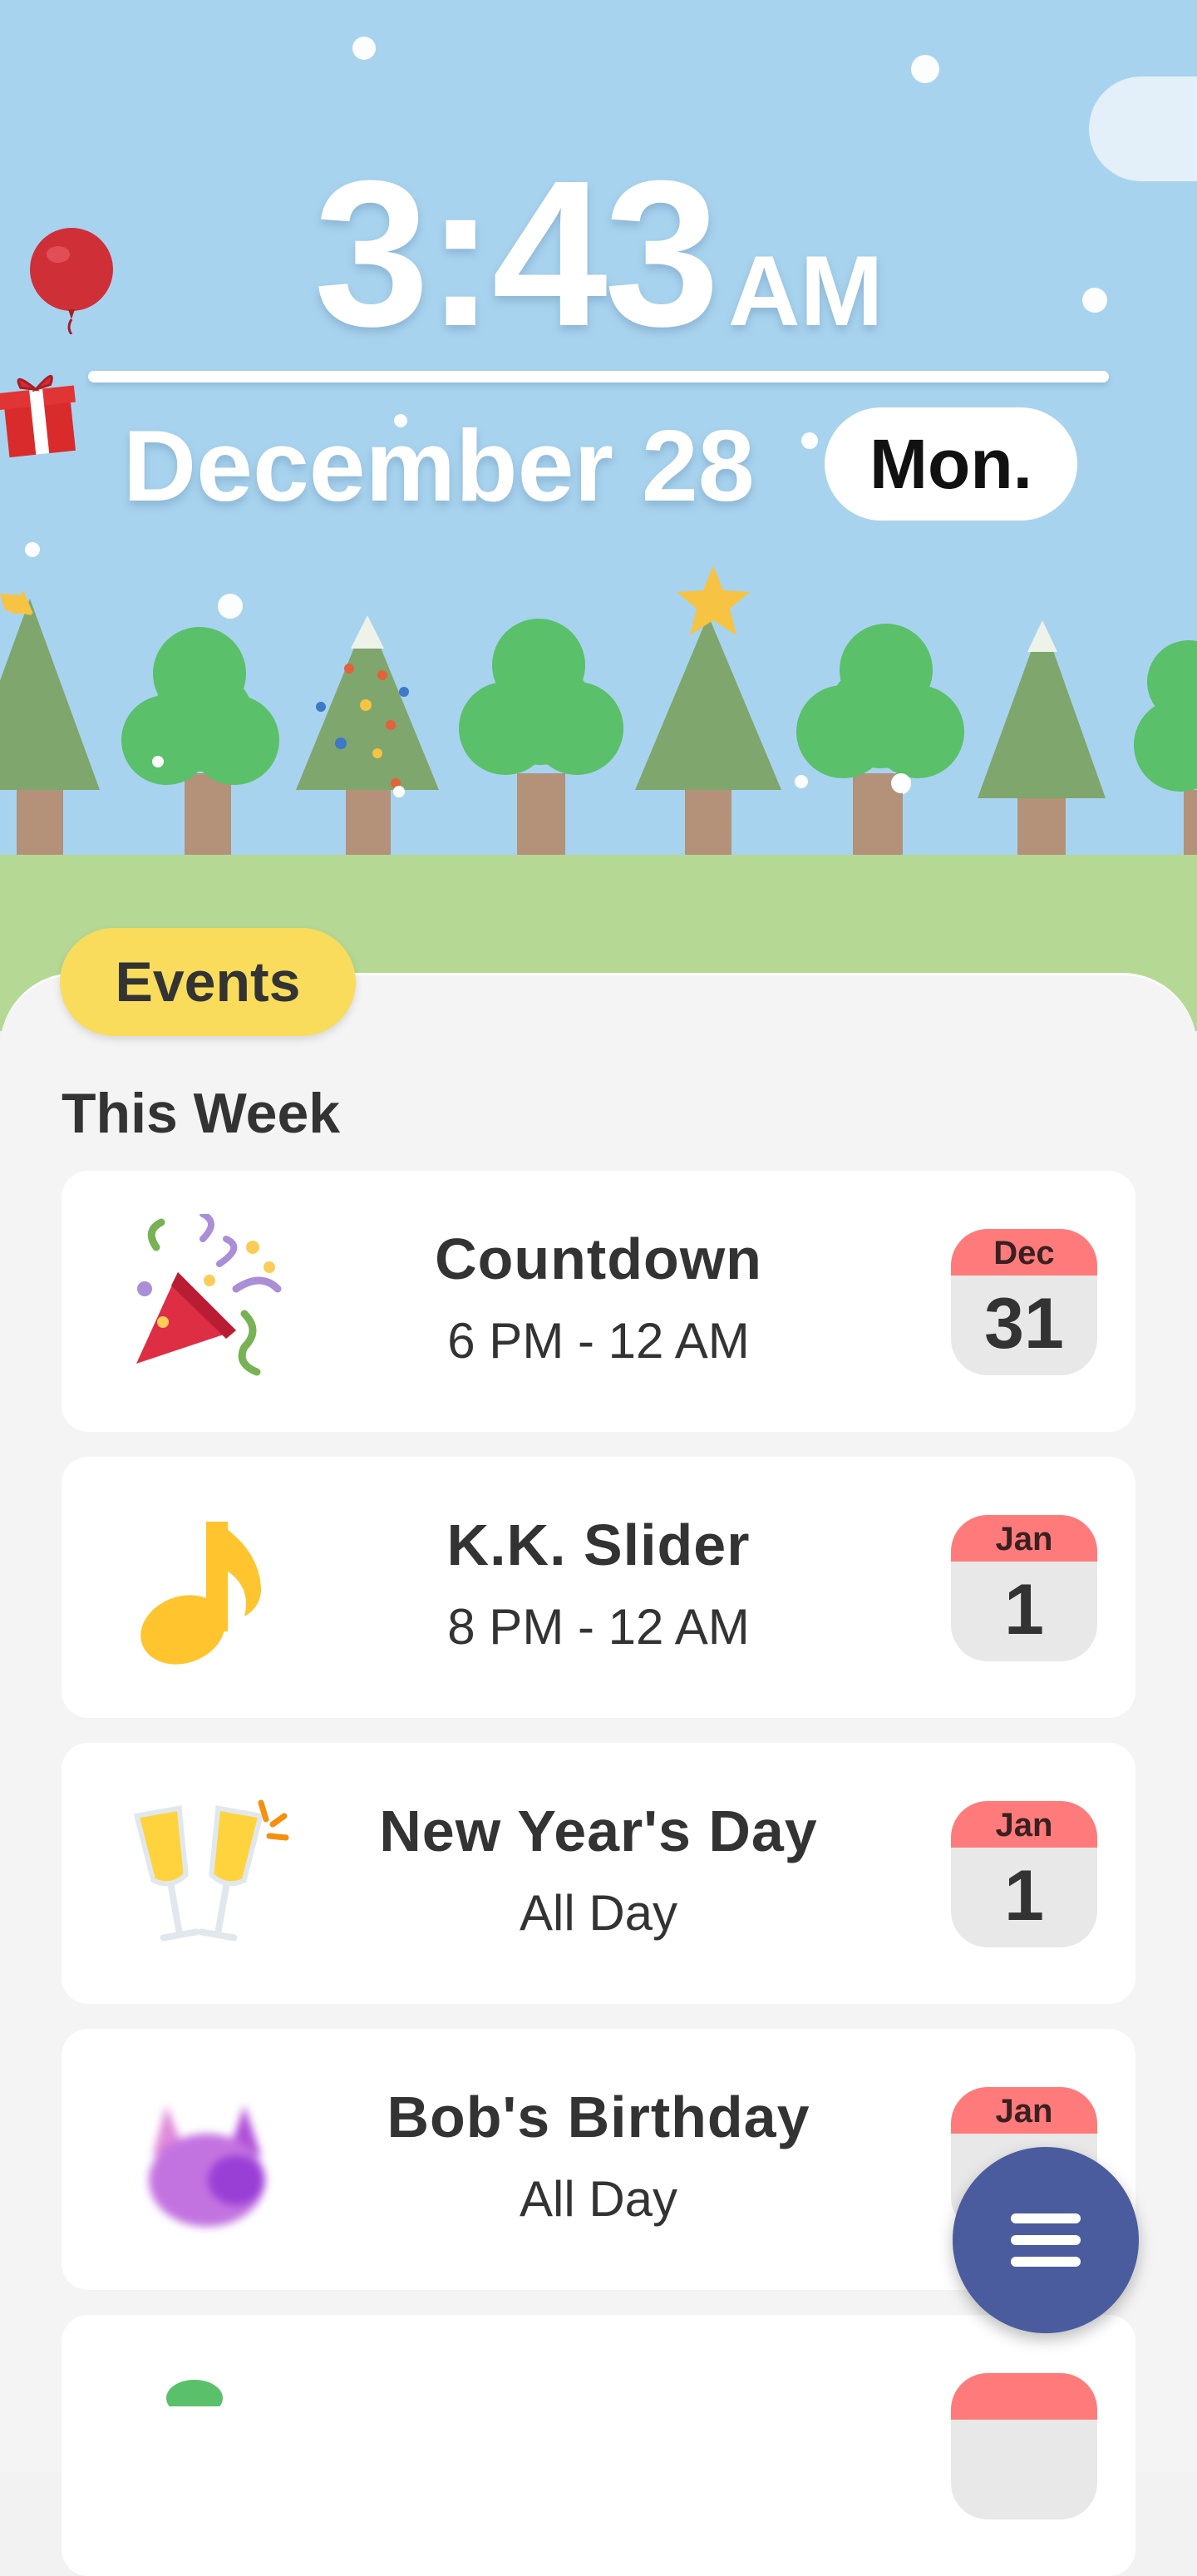 The height and width of the screenshot is (2576, 1197). Describe the element at coordinates (598, 2445) in the screenshot. I see `event-card-partial` at that location.